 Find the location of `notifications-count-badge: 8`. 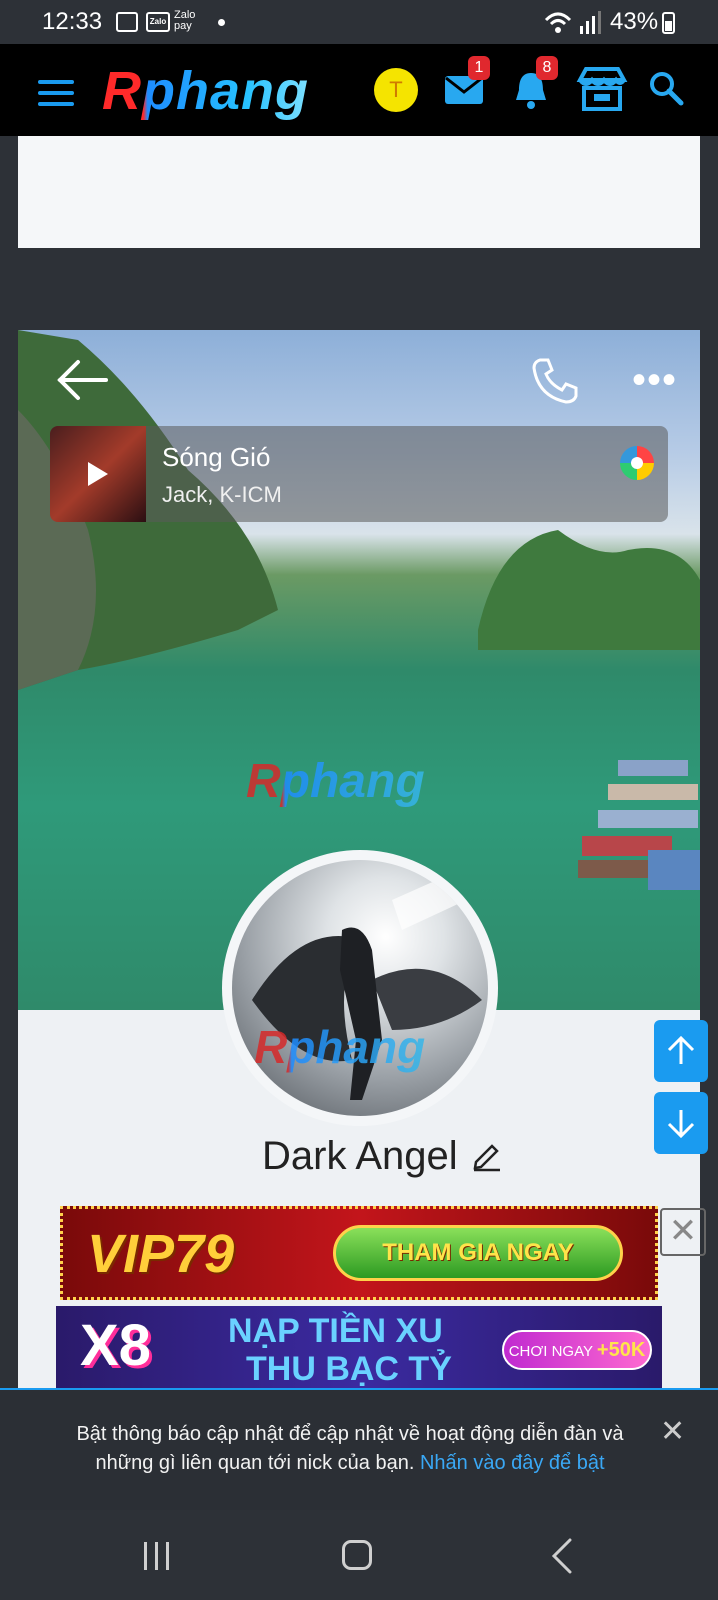

notifications-count-badge: 8 is located at coordinates (547, 68).